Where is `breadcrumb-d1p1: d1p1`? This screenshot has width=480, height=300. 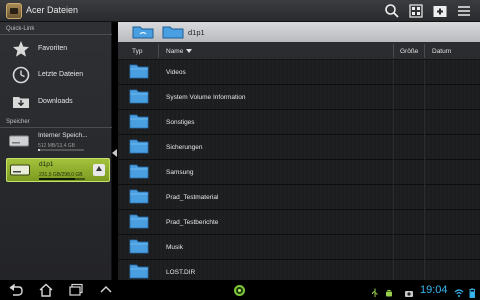
breadcrumb-d1p1: d1p1 is located at coordinates (202, 32).